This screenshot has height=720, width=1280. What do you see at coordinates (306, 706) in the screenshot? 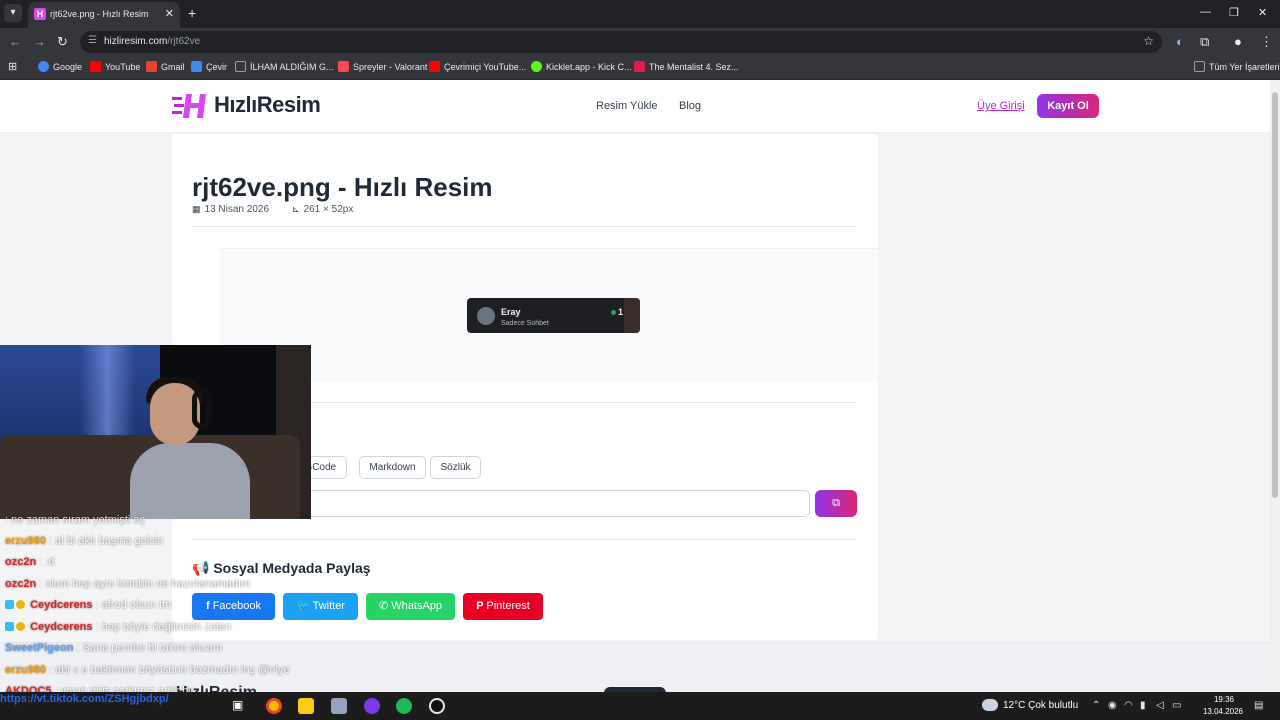
I see `file-explorer-icon` at bounding box center [306, 706].